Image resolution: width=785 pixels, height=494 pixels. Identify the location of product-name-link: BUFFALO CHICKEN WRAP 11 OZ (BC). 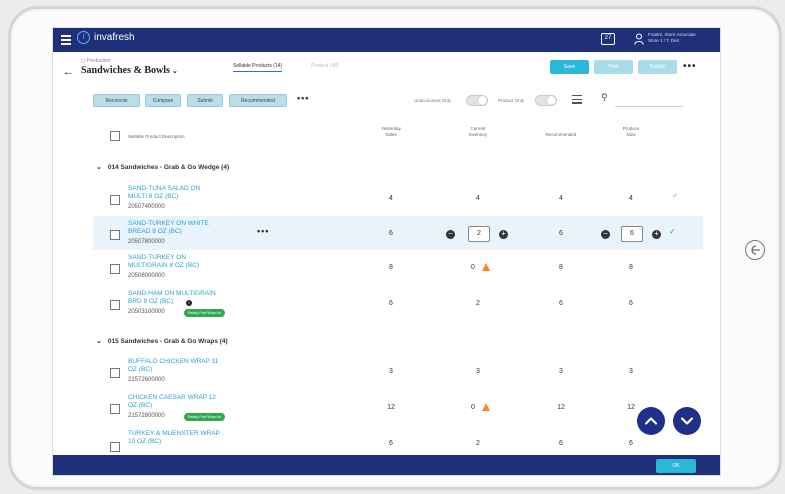
(183, 365).